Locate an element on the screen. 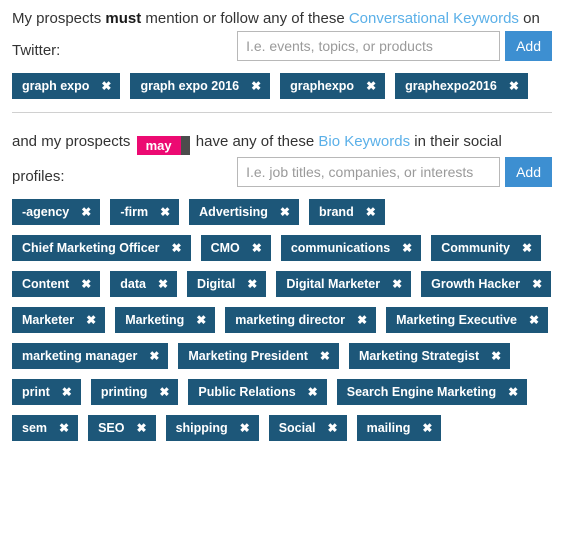  bio-prompt-prefix: and my prospects is located at coordinates (73, 141).